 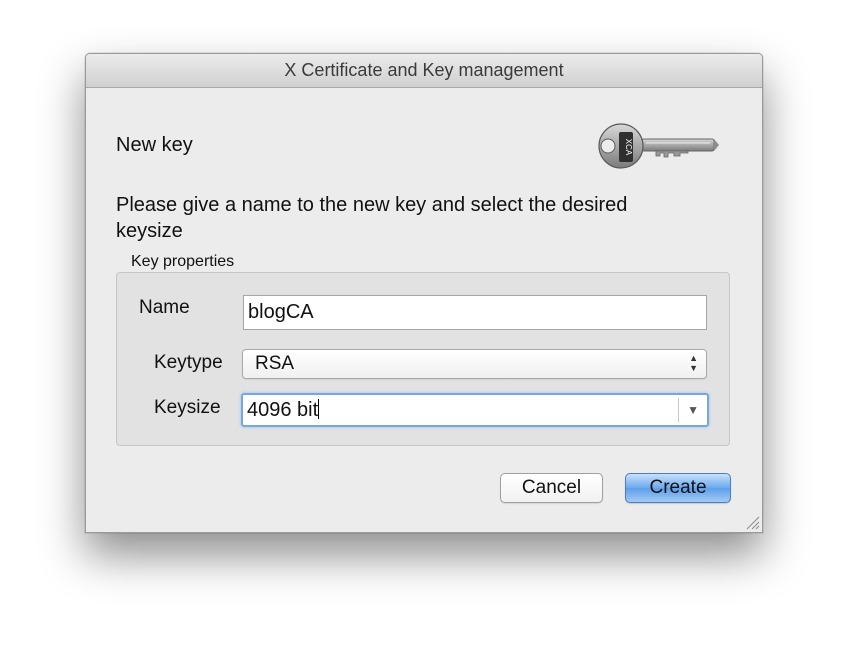 What do you see at coordinates (188, 362) in the screenshot?
I see `keytype-label: Keytype` at bounding box center [188, 362].